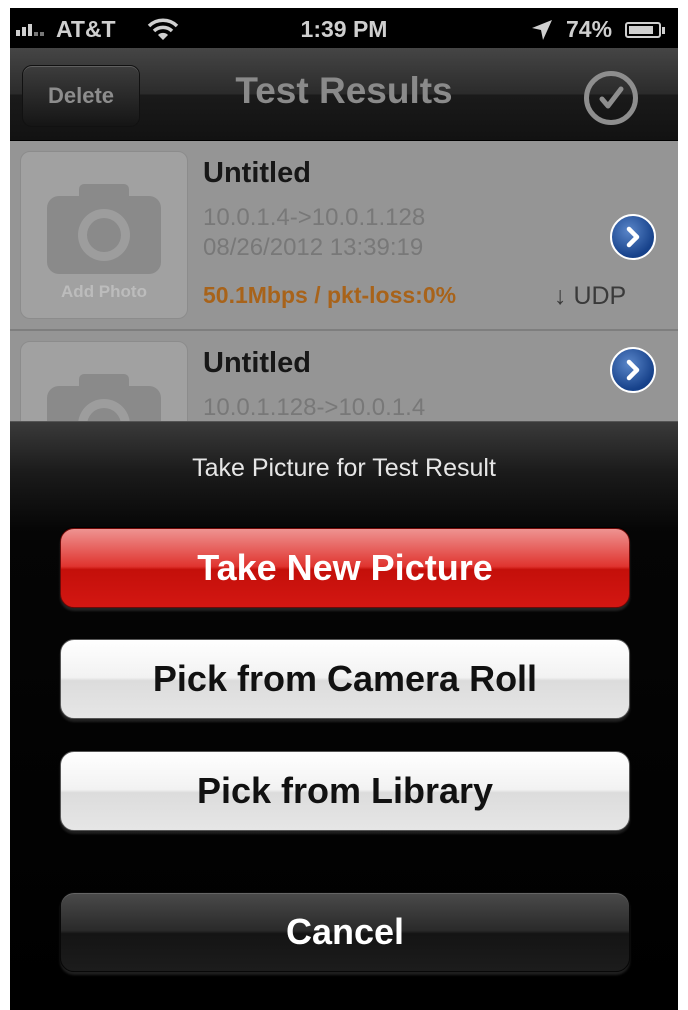 Image resolution: width=688 pixels, height=1010 pixels. I want to click on take-new-picture-button: Take New Picture, so click(345, 568).